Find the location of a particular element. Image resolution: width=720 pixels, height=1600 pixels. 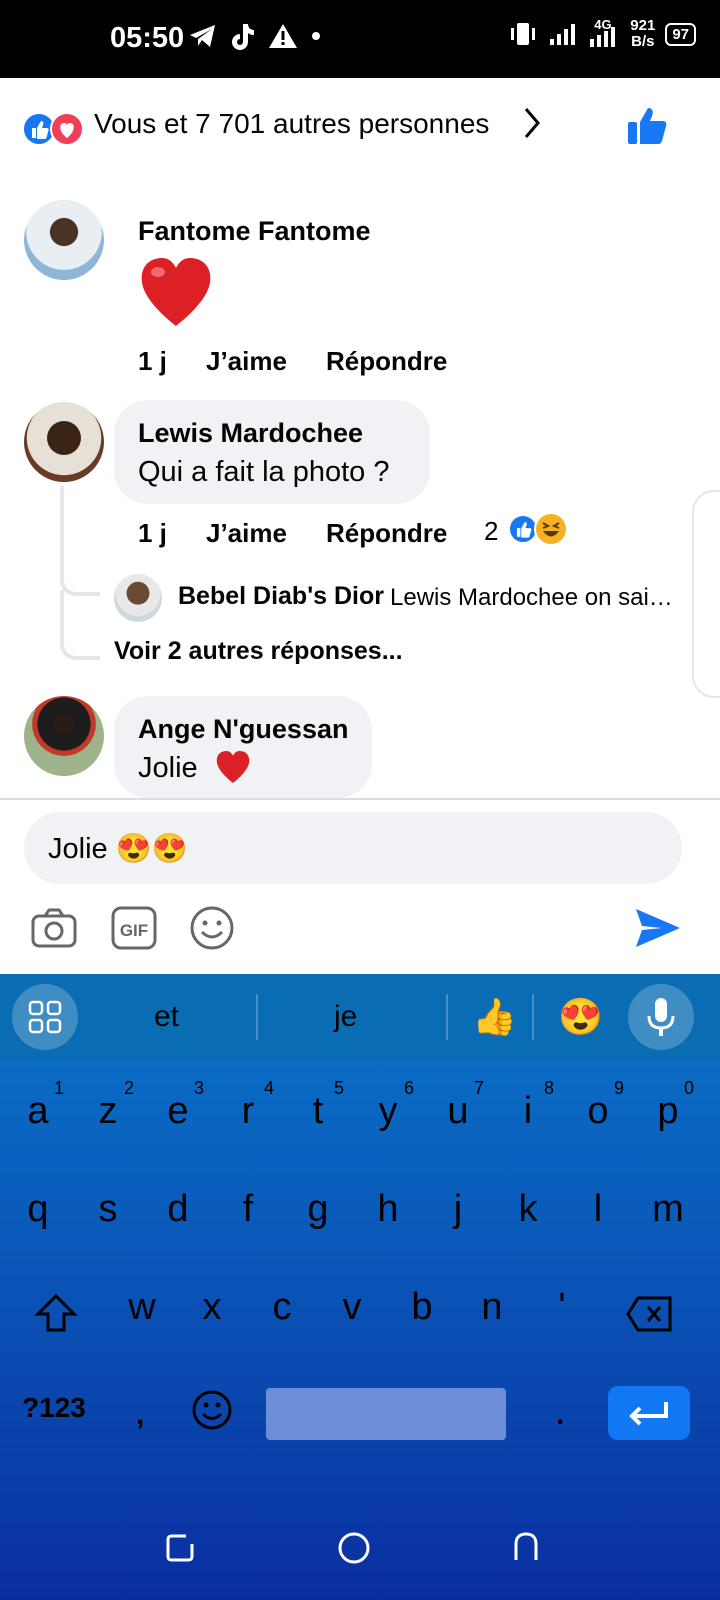

dot-icon is located at coordinates (316, 36).